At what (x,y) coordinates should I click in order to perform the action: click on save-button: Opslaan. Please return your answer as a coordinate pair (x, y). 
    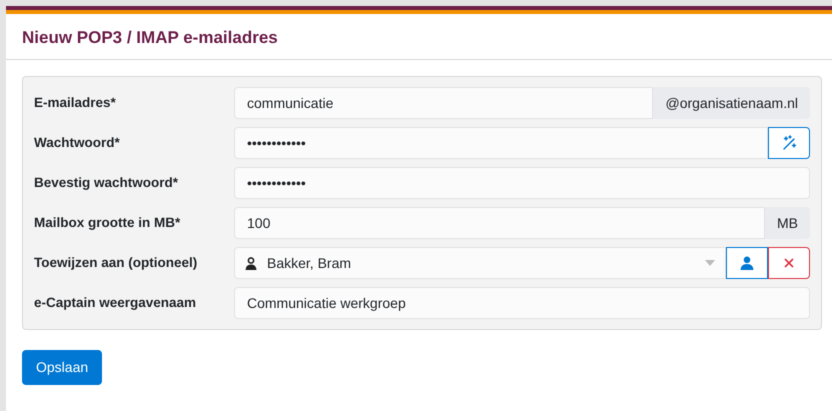
    Looking at the image, I should click on (62, 367).